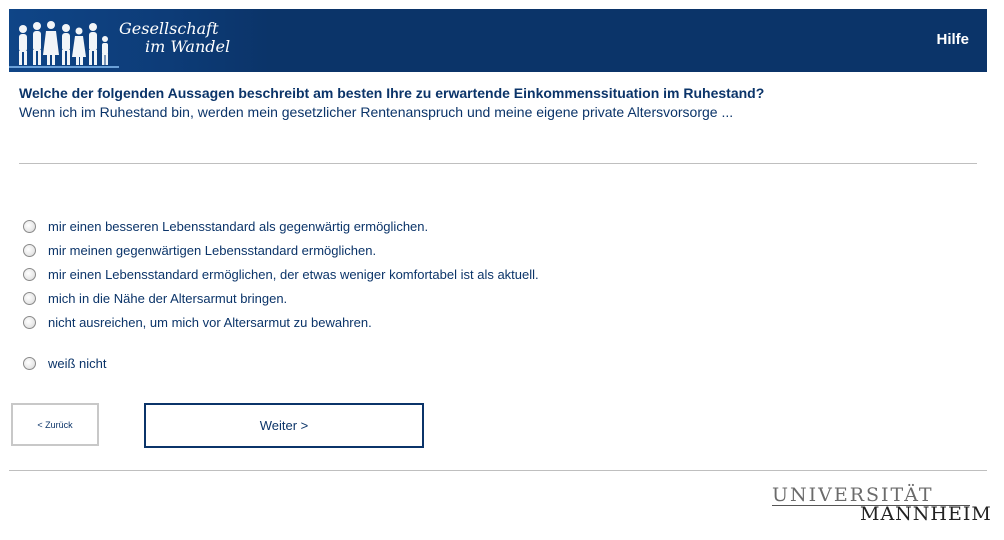 The width and height of the screenshot is (1004, 540). What do you see at coordinates (169, 28) in the screenshot?
I see `logo-line-1: Gesellschaft` at bounding box center [169, 28].